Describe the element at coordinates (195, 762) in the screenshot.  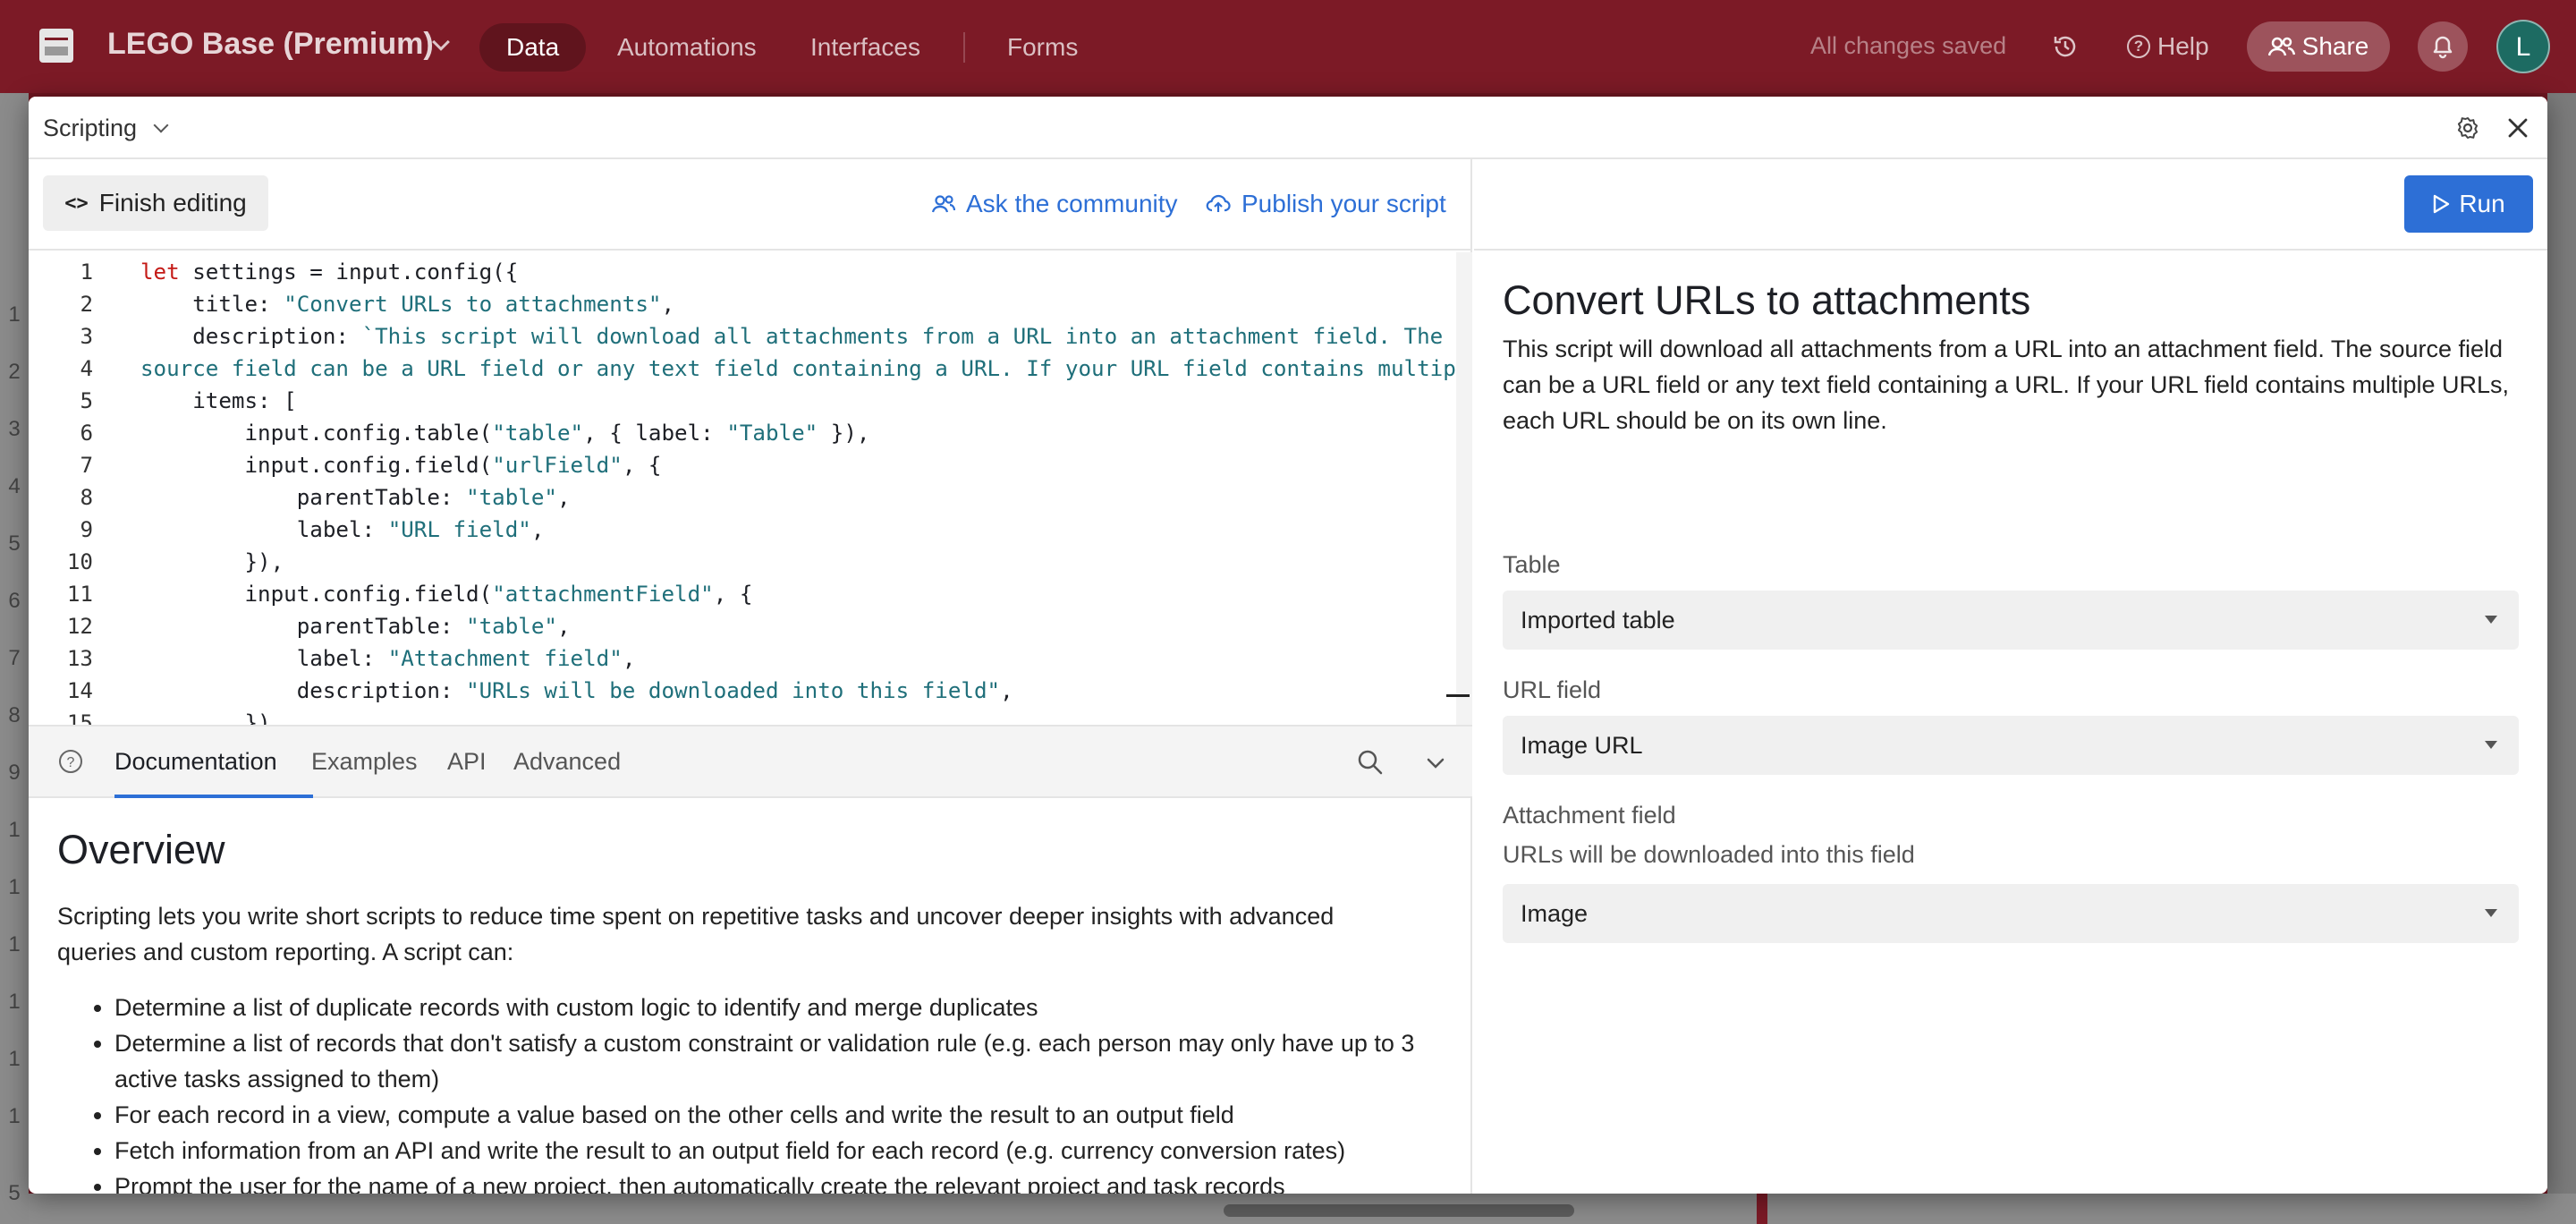
I see `tab-documentation: Documentation` at that location.